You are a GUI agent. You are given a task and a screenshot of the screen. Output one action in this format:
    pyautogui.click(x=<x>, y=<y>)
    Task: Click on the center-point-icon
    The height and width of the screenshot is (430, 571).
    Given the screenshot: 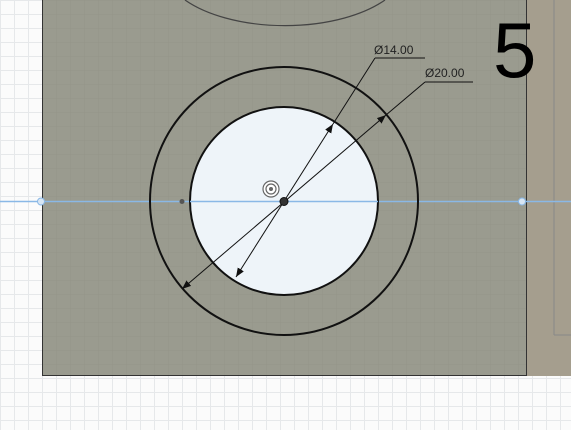 What is the action you would take?
    pyautogui.click(x=284, y=201)
    